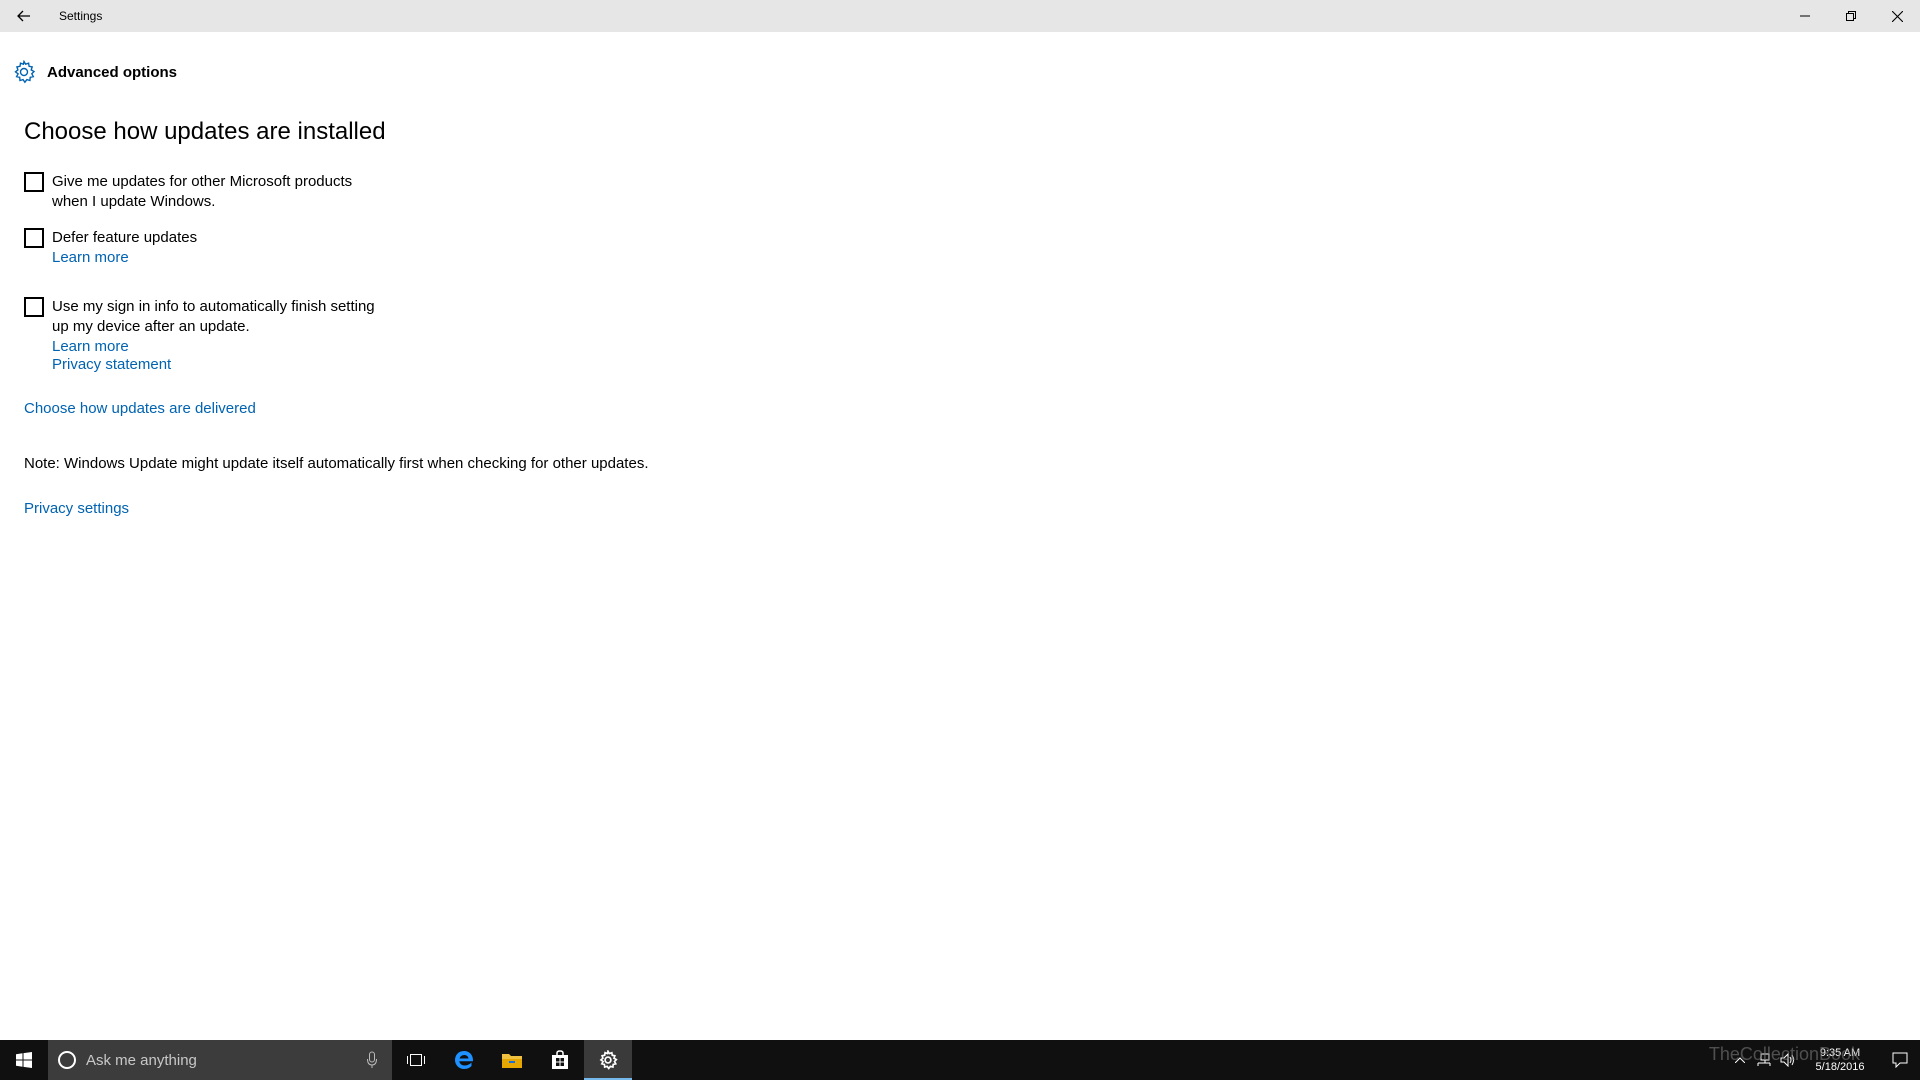 The width and height of the screenshot is (1920, 1080). Describe the element at coordinates (140, 409) in the screenshot. I see `updates-delivered-link: Choose how updates are delivered` at that location.